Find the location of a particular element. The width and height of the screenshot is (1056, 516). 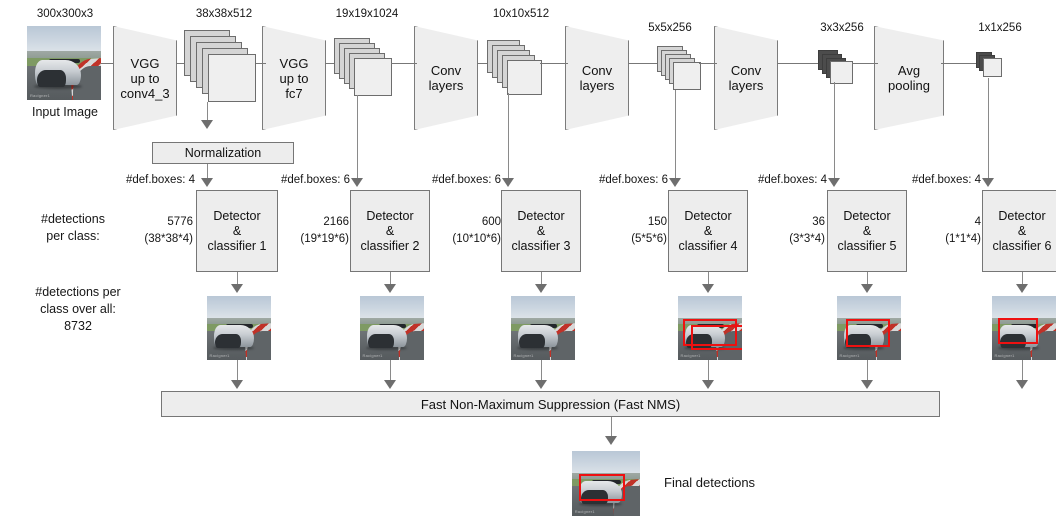

fmap-3-stack is located at coordinates (837, 67).